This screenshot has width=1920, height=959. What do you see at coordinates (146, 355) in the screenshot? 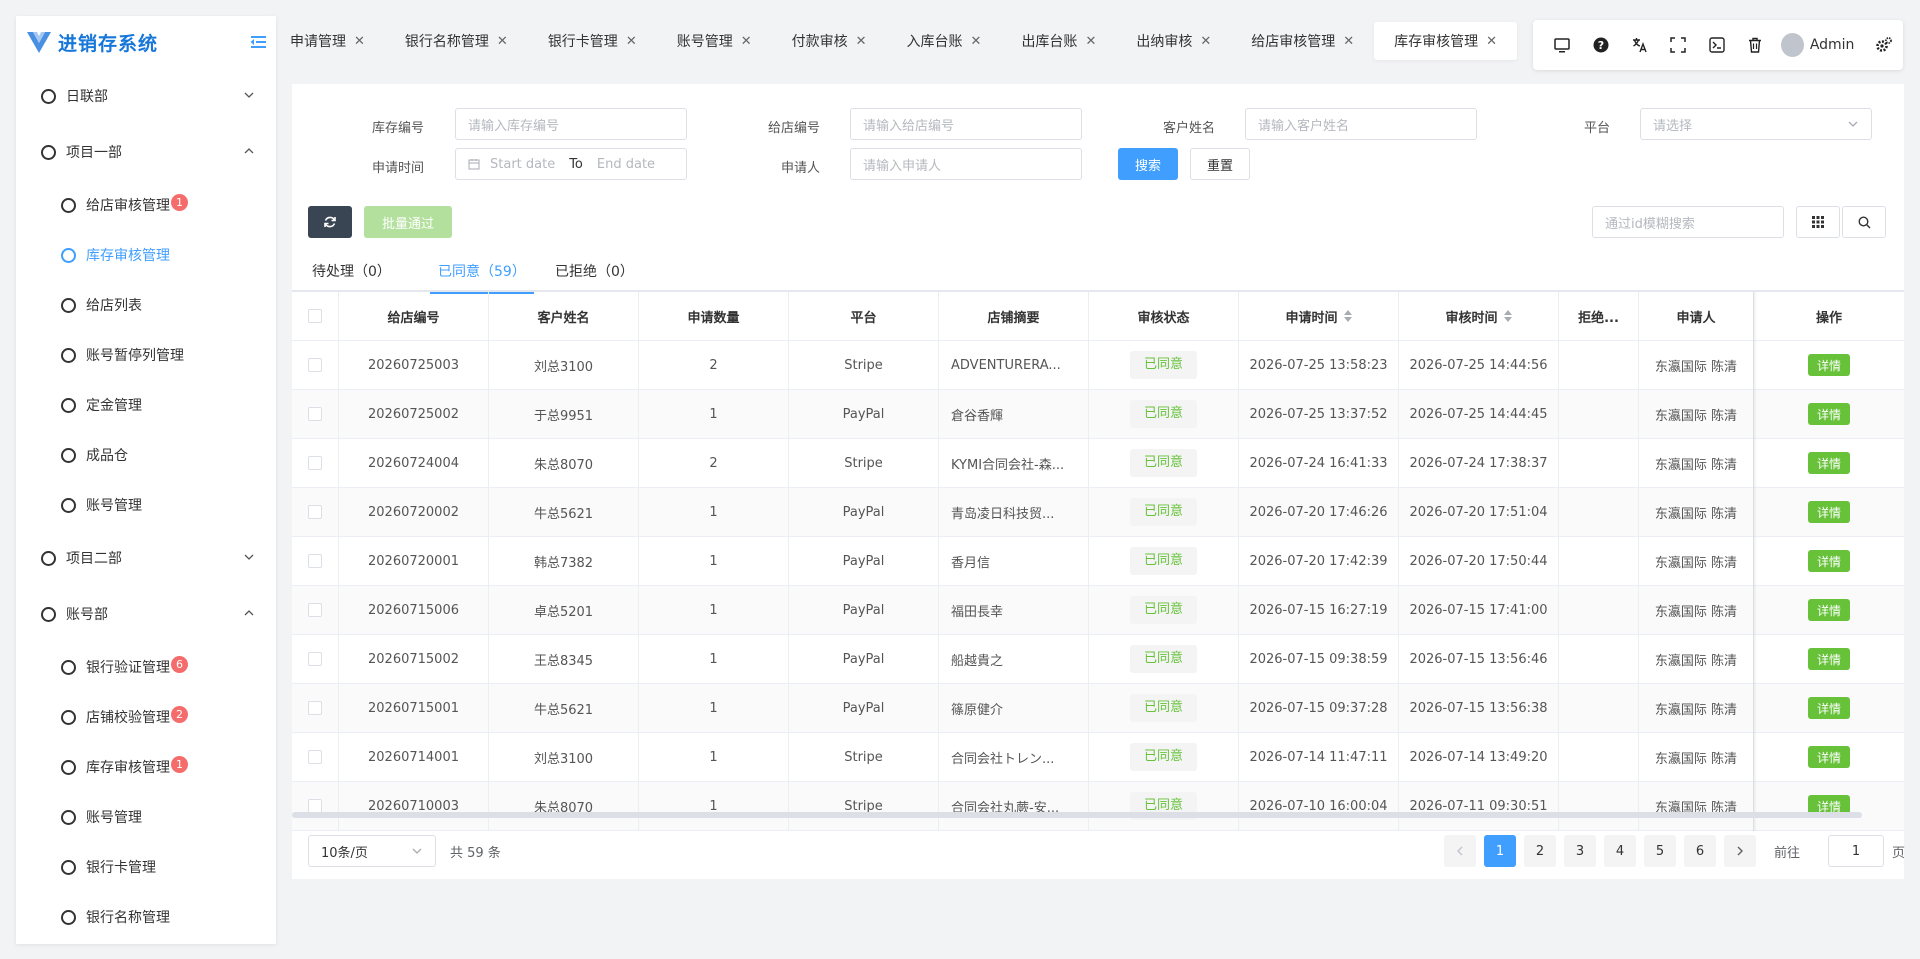
I see `sidebar-item-account-suspend: 账号暂停列管理` at bounding box center [146, 355].